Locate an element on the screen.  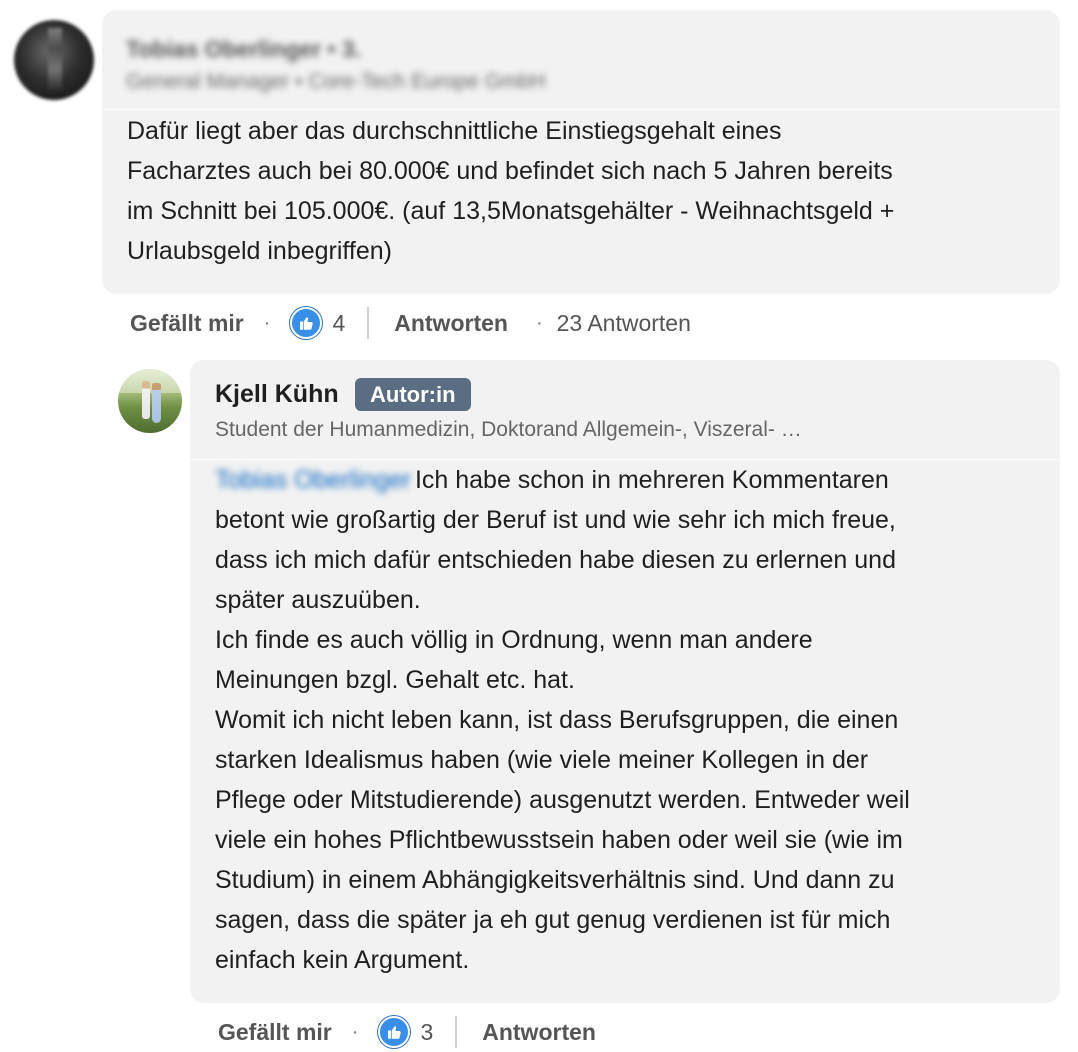
commenter-name: Tobias Oberlinger • 3. is located at coordinates (243, 49).